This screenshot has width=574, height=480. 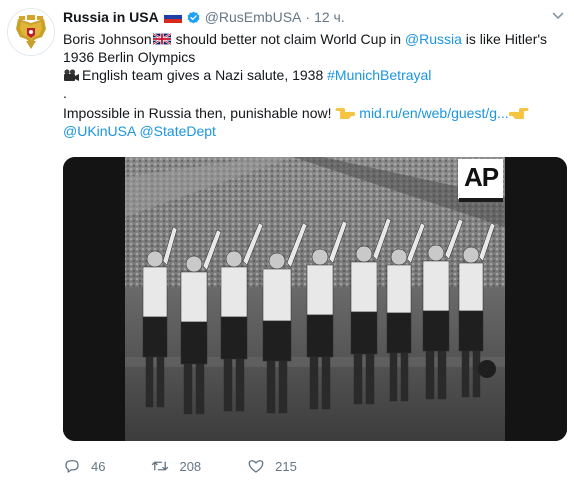 What do you see at coordinates (98, 466) in the screenshot?
I see `reply-count: 46` at bounding box center [98, 466].